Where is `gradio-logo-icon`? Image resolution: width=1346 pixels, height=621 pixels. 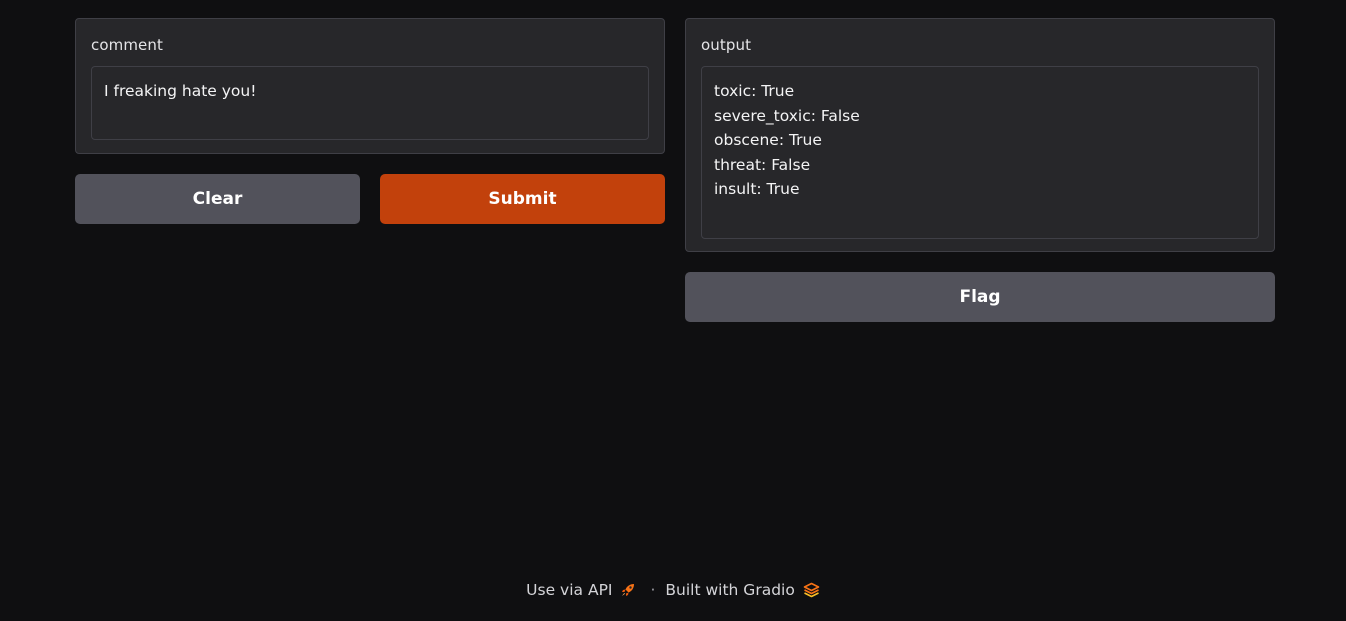 gradio-logo-icon is located at coordinates (811, 590).